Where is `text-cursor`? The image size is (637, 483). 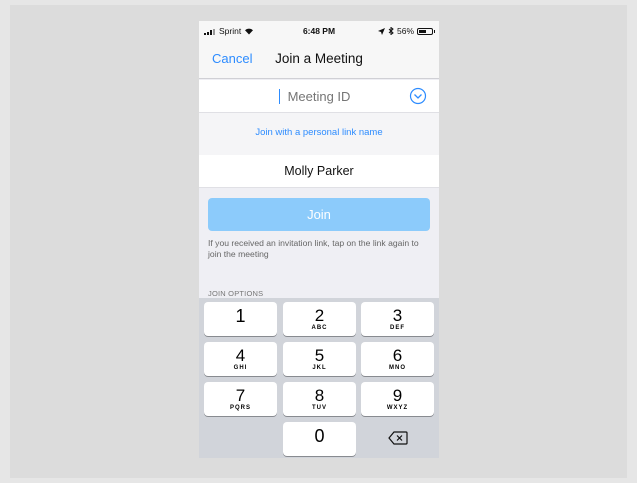
text-cursor is located at coordinates (279, 96).